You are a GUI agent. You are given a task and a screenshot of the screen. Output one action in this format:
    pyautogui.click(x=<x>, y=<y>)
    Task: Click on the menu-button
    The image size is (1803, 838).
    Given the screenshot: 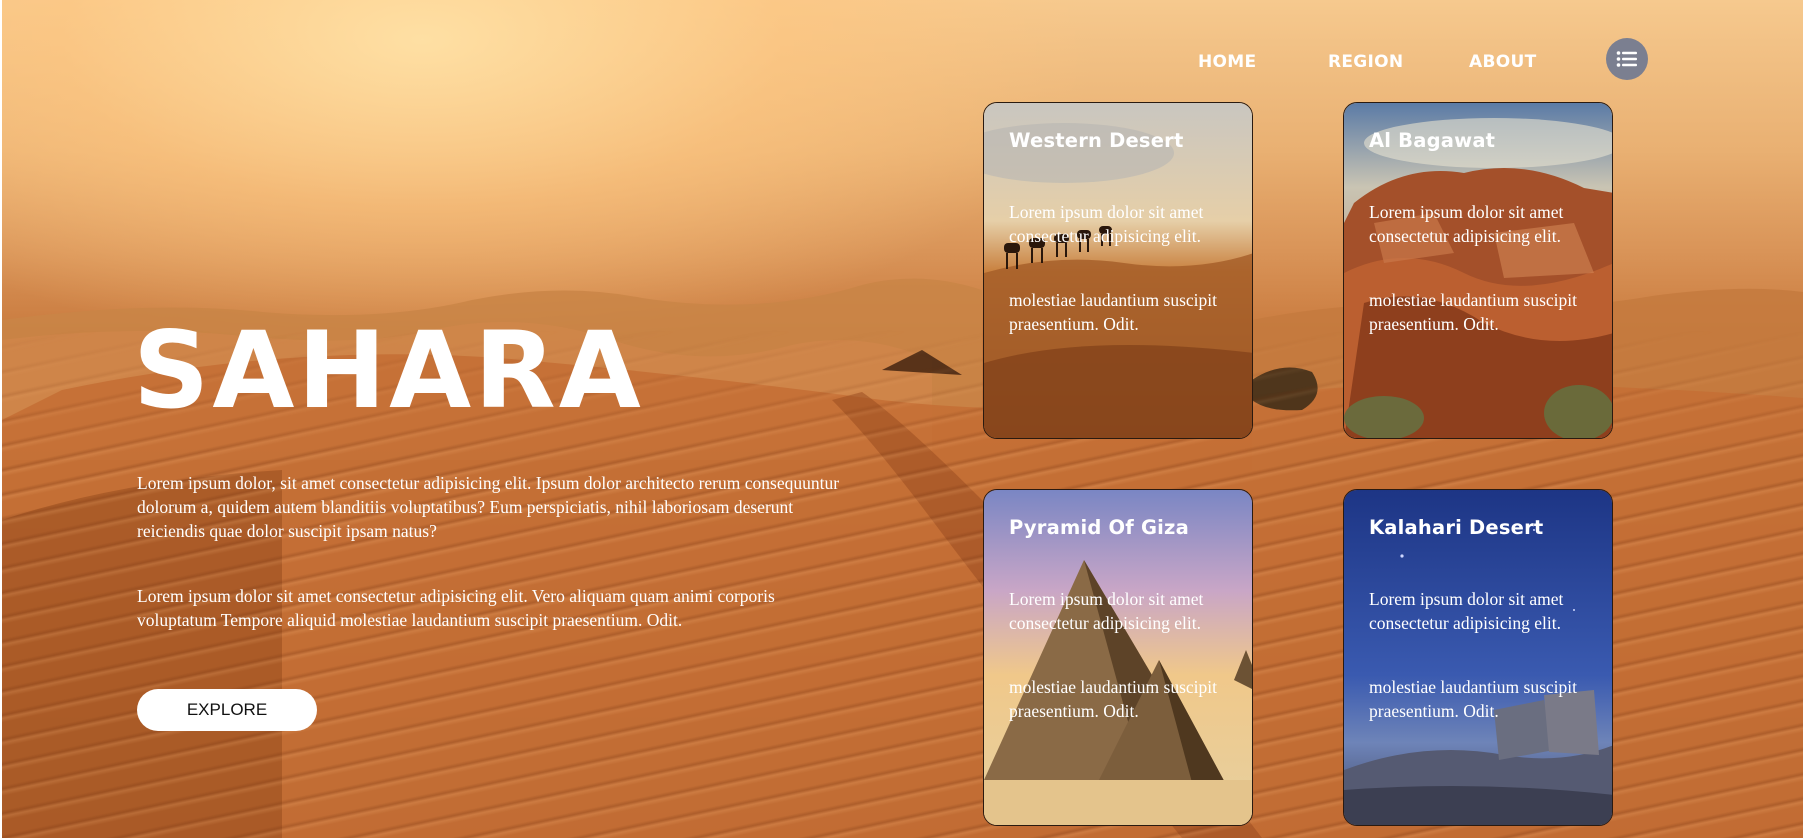 What is the action you would take?
    pyautogui.click(x=1627, y=59)
    